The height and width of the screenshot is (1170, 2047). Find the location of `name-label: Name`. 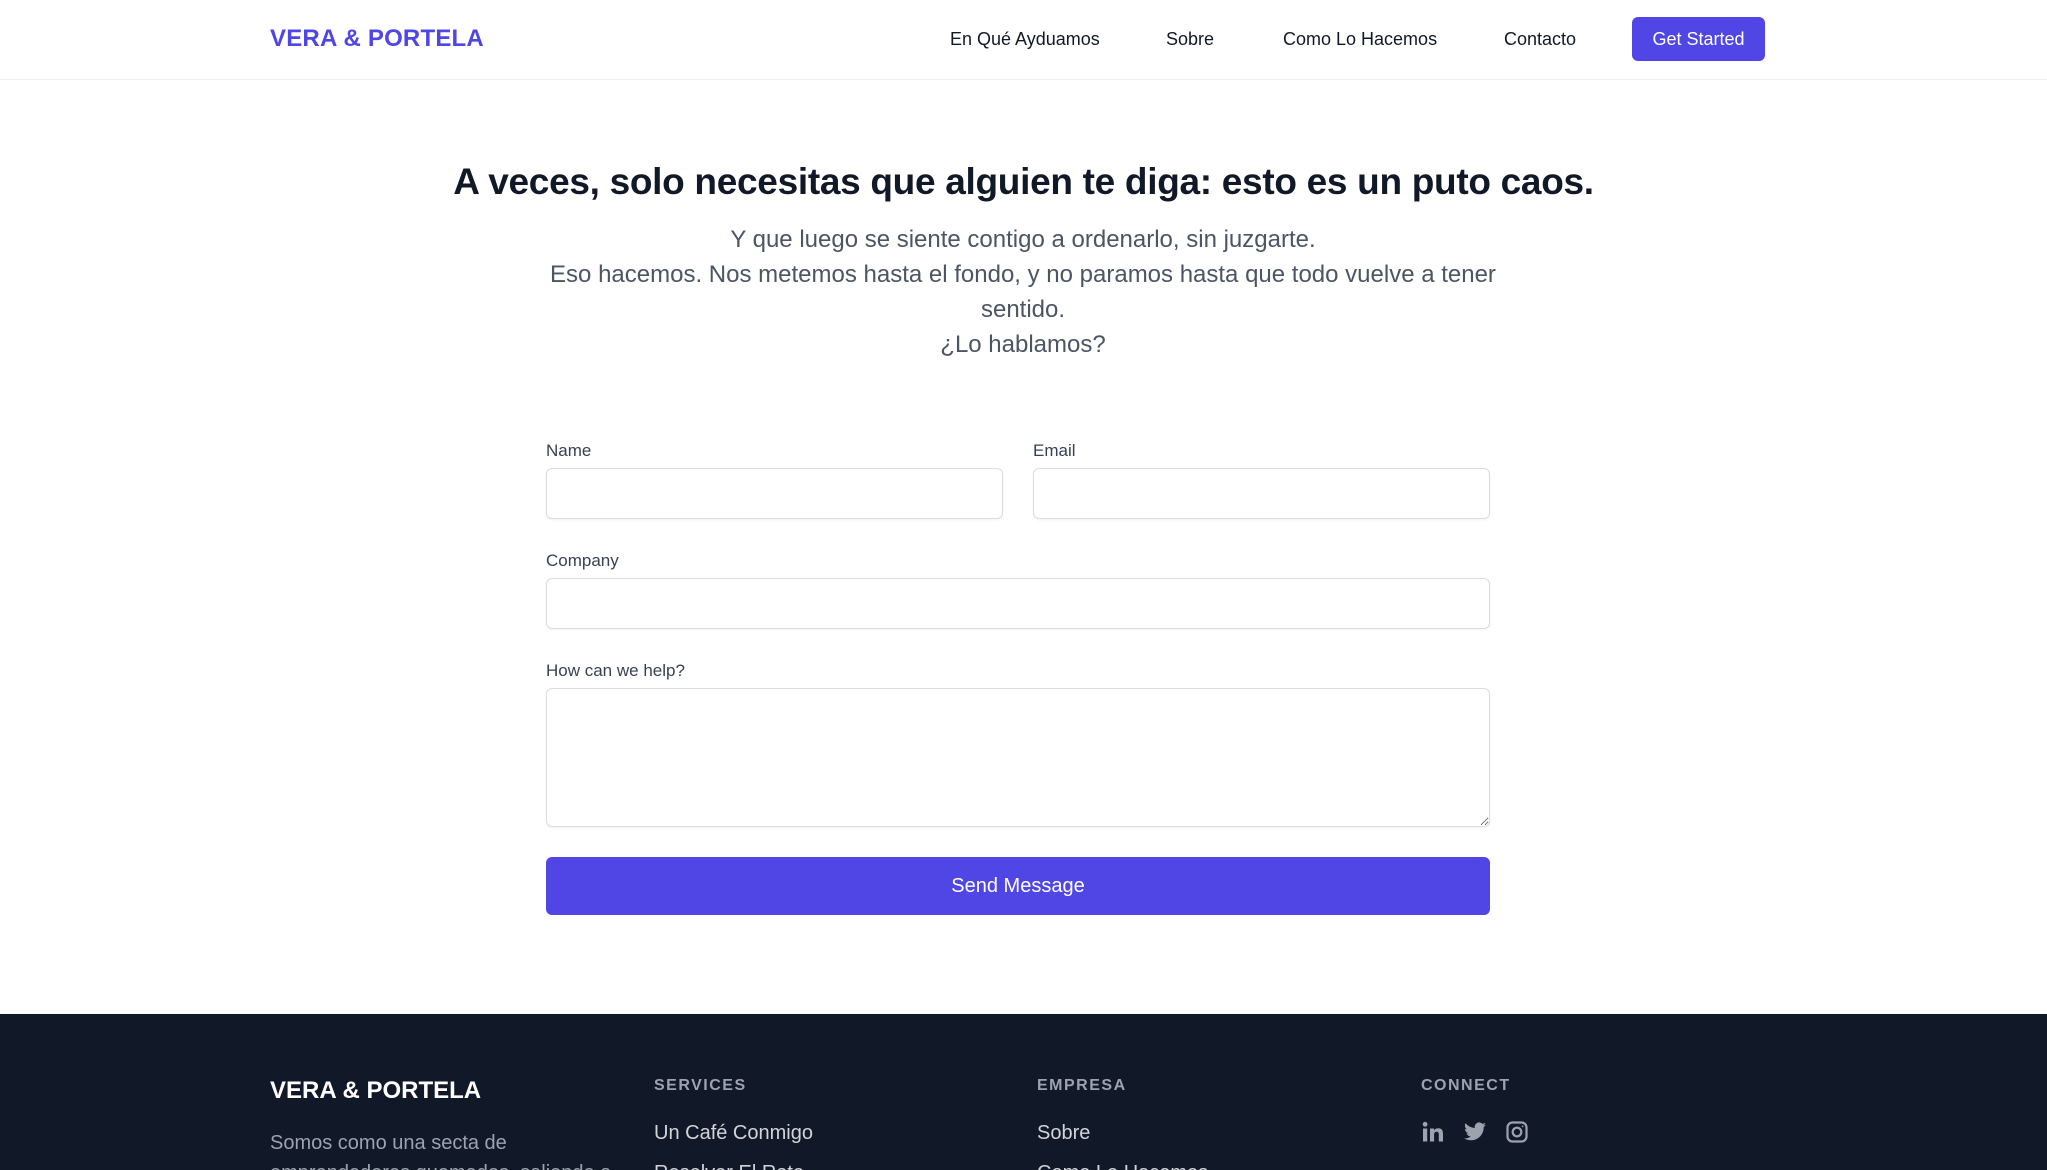

name-label: Name is located at coordinates (569, 450).